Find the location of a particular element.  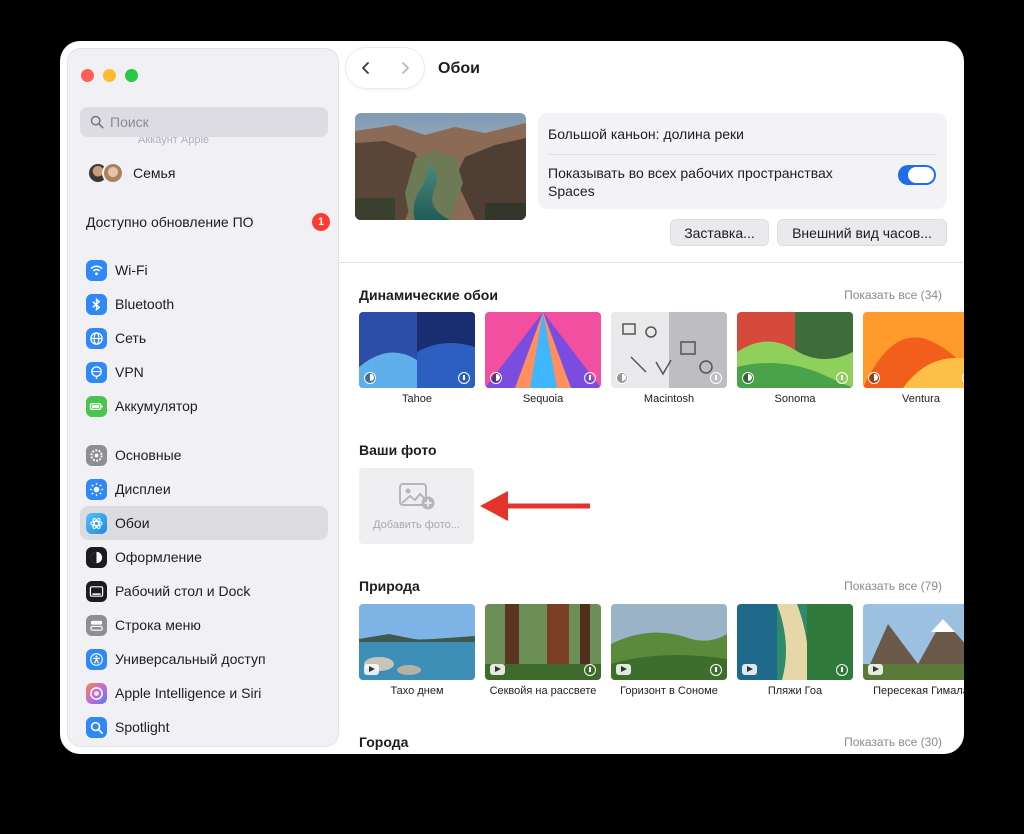

wallpaper-thumbnail: Tahoe is located at coordinates (417, 358).